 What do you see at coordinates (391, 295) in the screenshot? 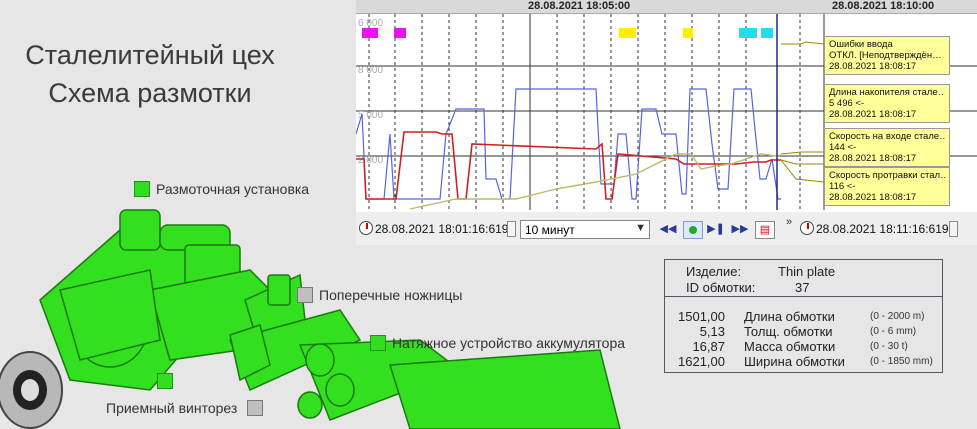
I see `legend-shears-label: Поперечные ножницы` at bounding box center [391, 295].